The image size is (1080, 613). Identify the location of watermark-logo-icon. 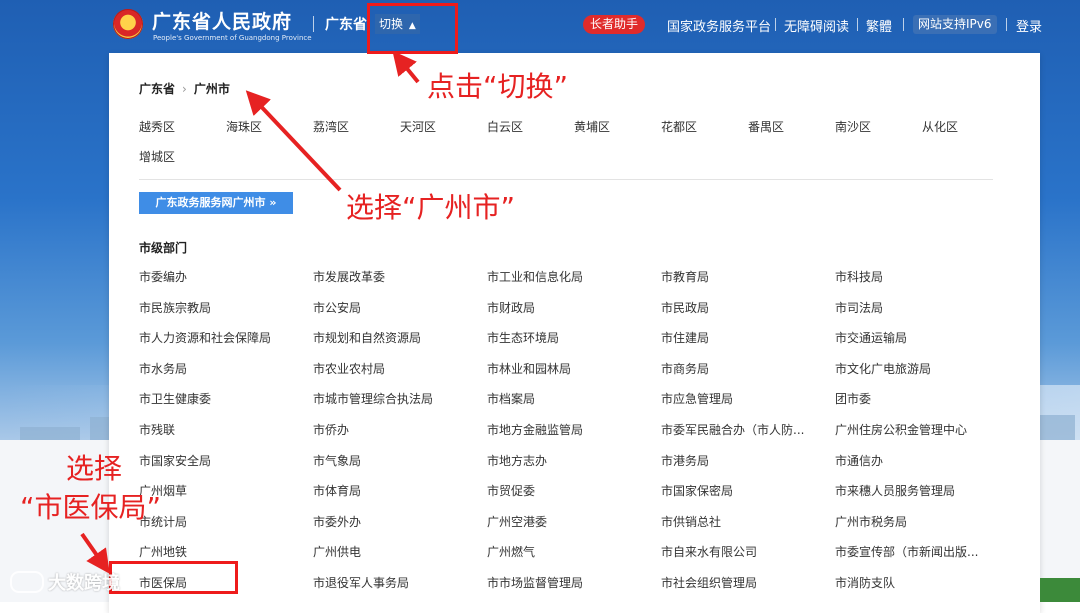
(27, 582).